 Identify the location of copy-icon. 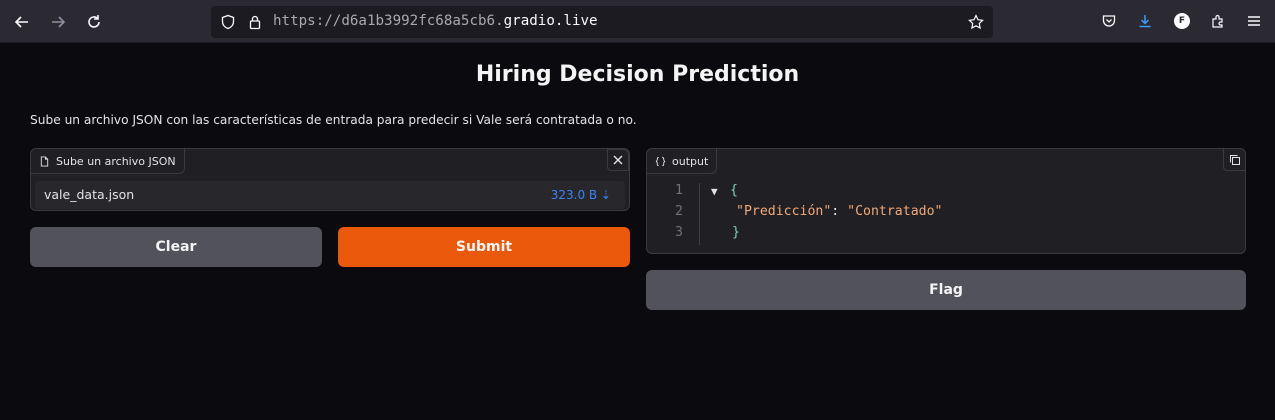
(1234, 159).